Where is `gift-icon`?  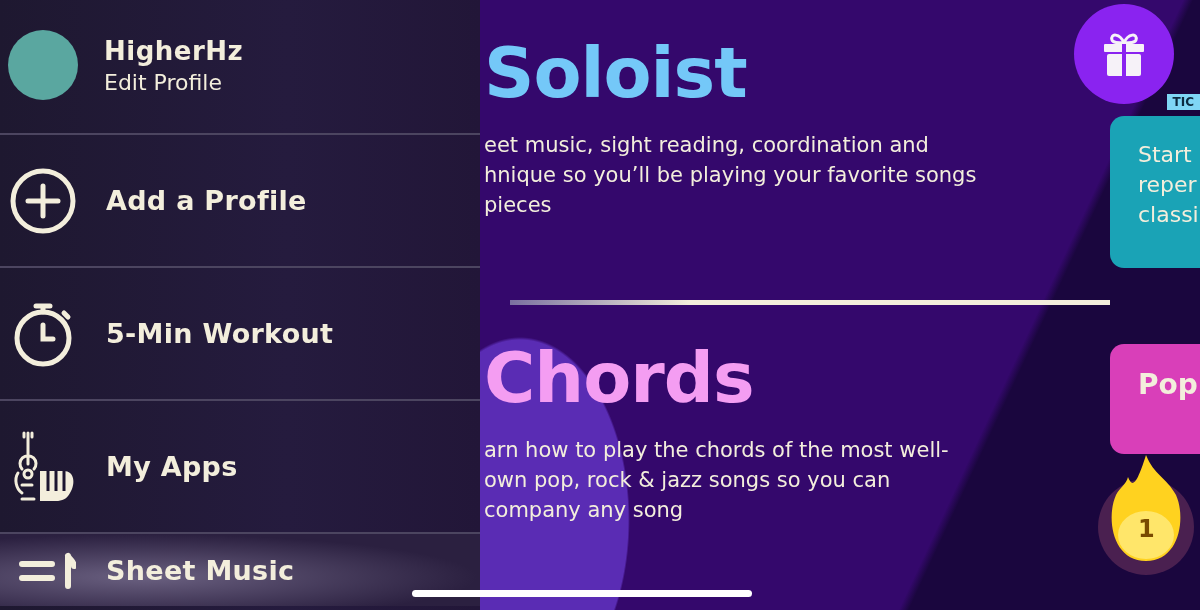
gift-icon is located at coordinates (1124, 54).